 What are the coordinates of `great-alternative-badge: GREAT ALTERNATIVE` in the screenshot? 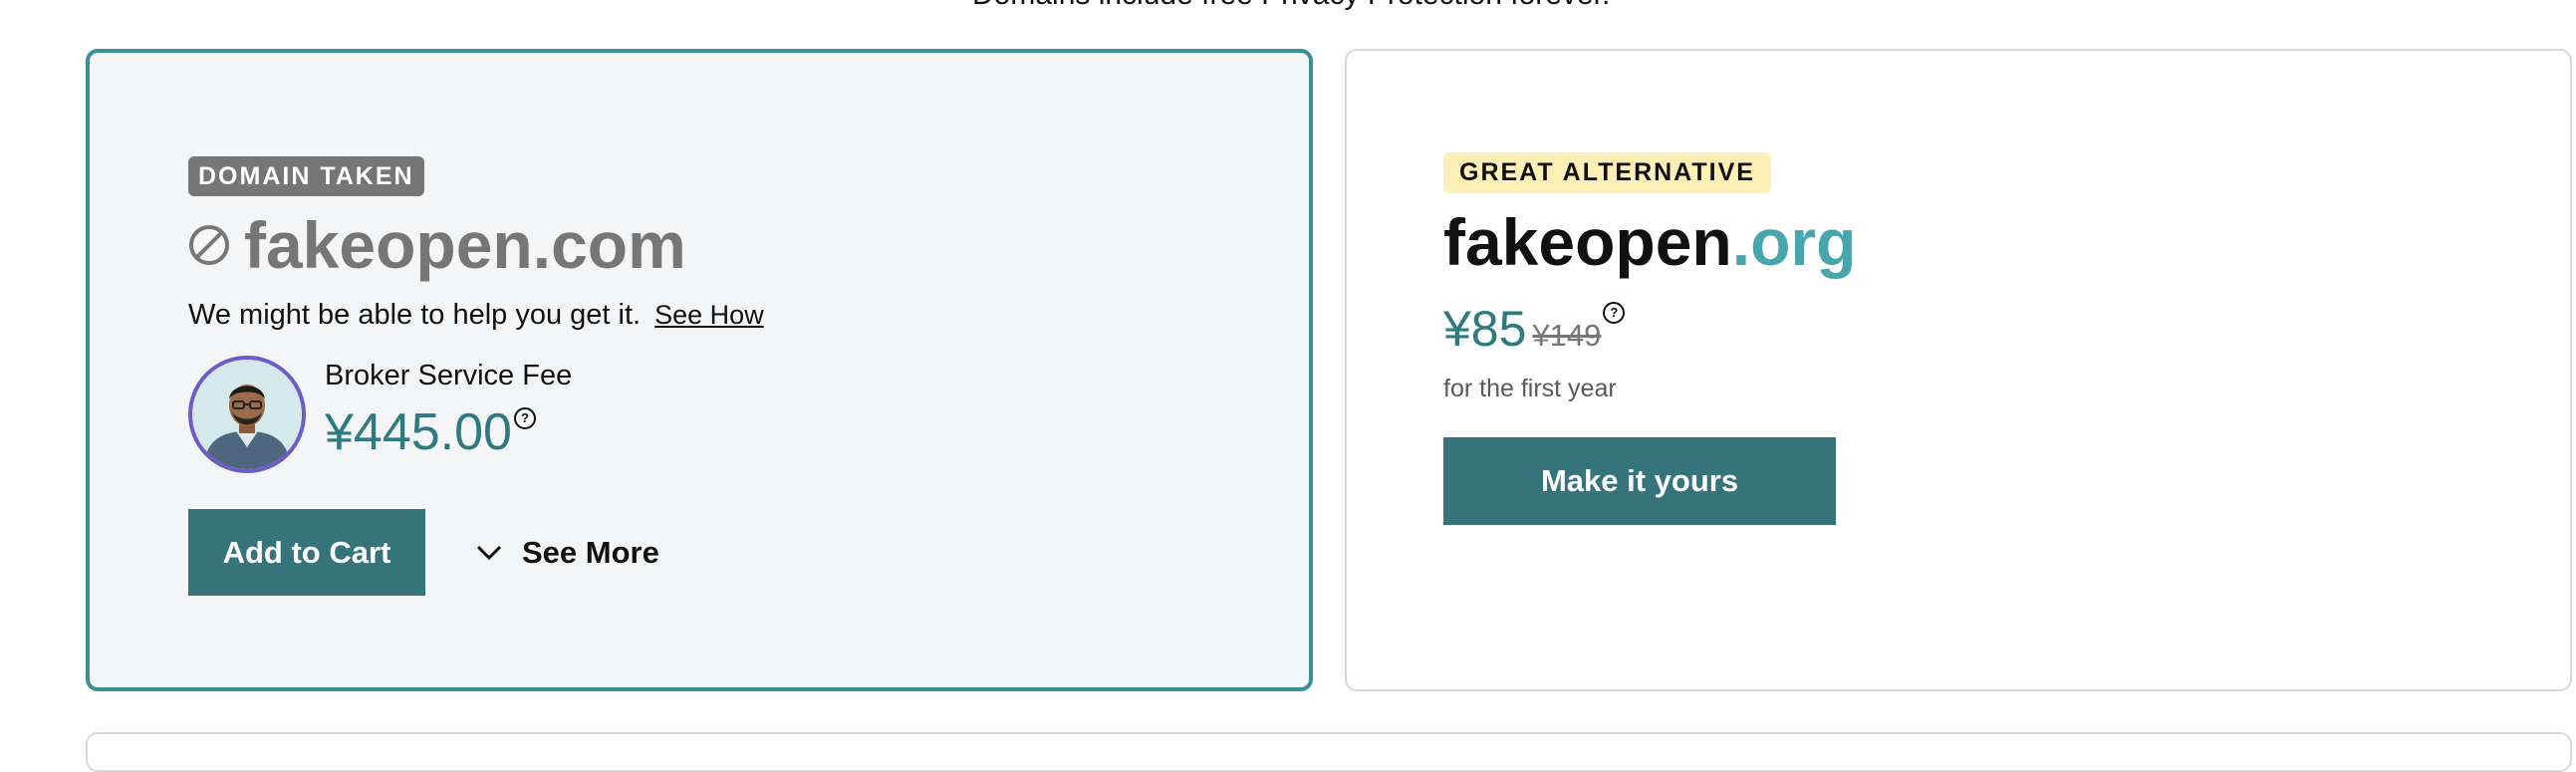 It's located at (1607, 172).